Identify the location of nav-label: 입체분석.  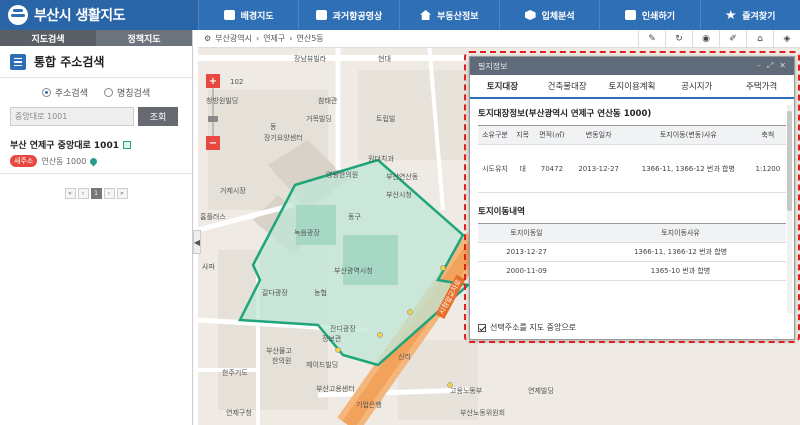
(558, 16).